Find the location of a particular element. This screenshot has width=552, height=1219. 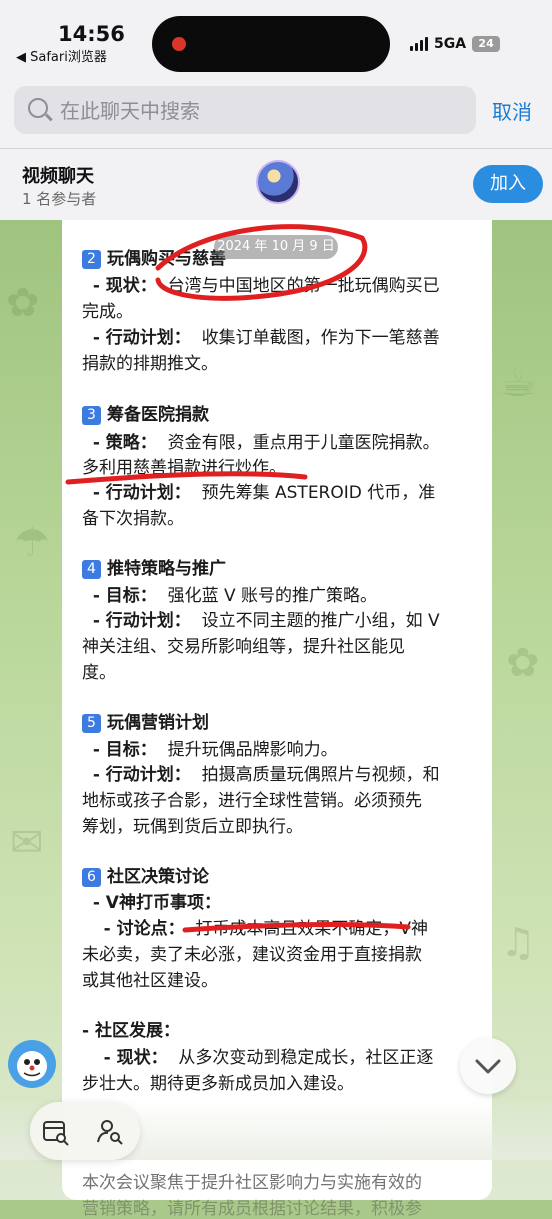

message-line: - 行动计划： 收集订单截图，作为下一笔慈善 is located at coordinates (266, 338).